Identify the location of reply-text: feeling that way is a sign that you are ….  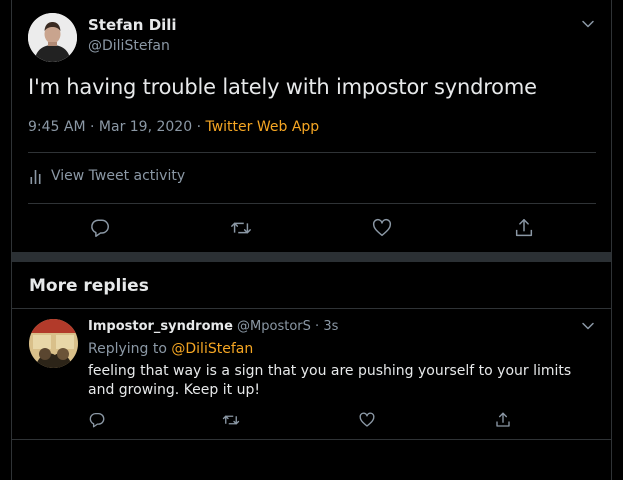
(330, 380).